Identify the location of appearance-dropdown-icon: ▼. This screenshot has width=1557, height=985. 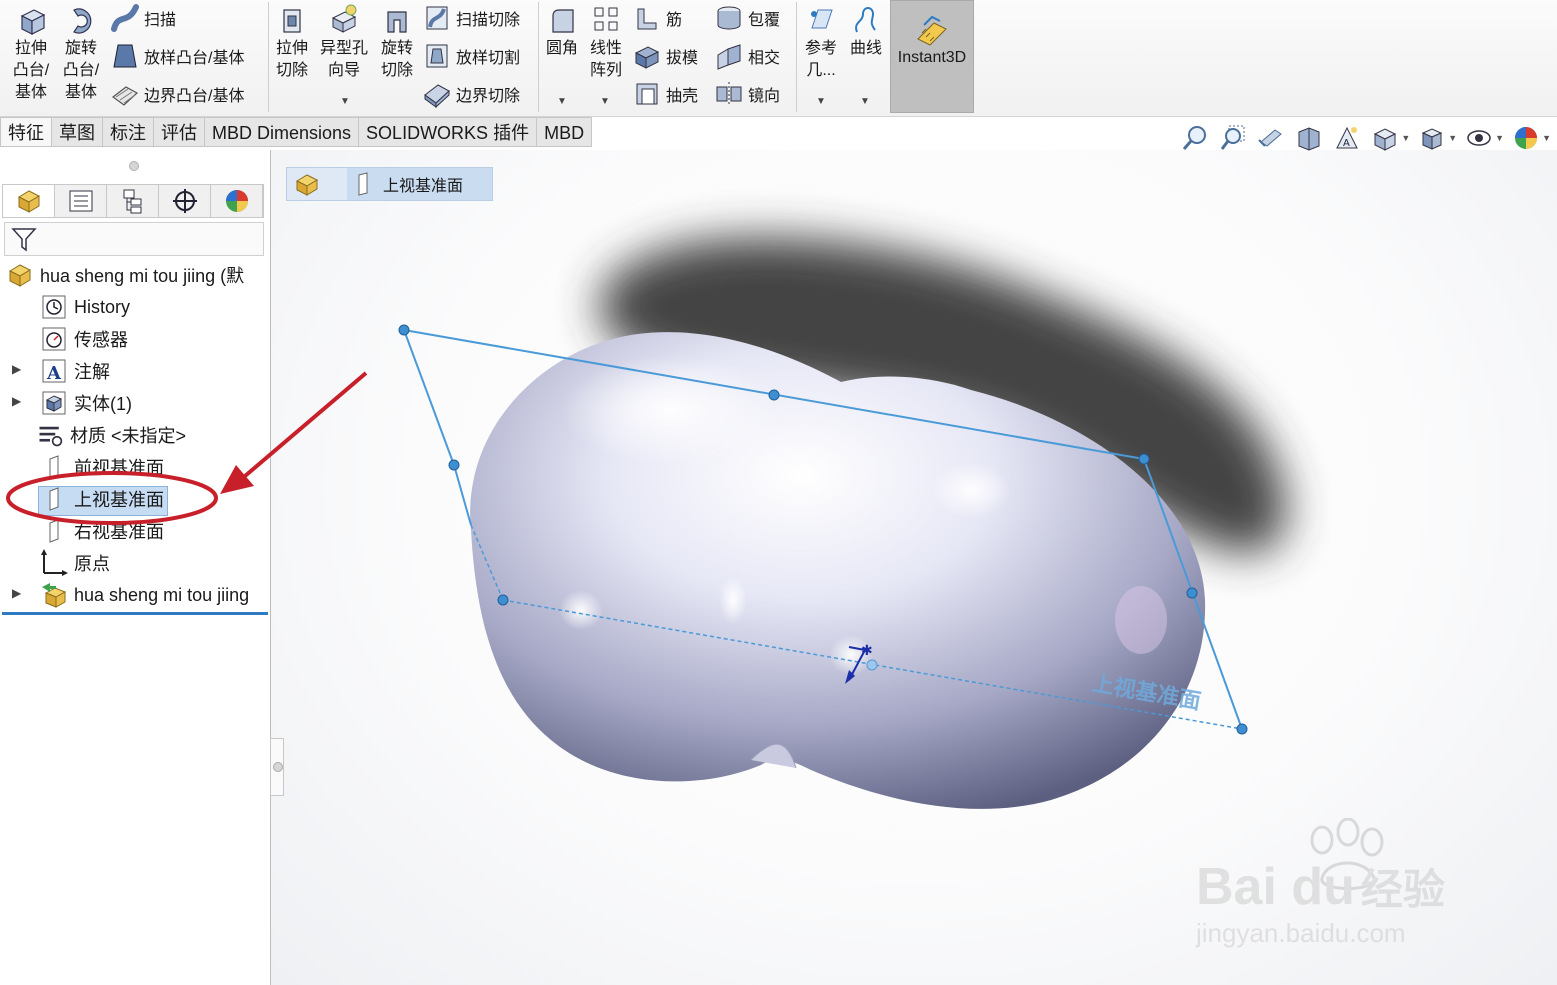
(1546, 138).